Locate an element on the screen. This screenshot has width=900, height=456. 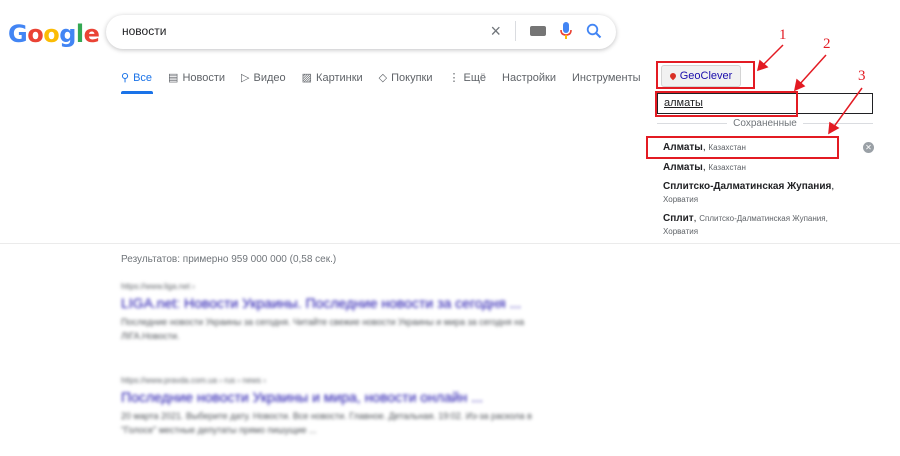
search-icon: ⚲ is located at coordinates (125, 78).